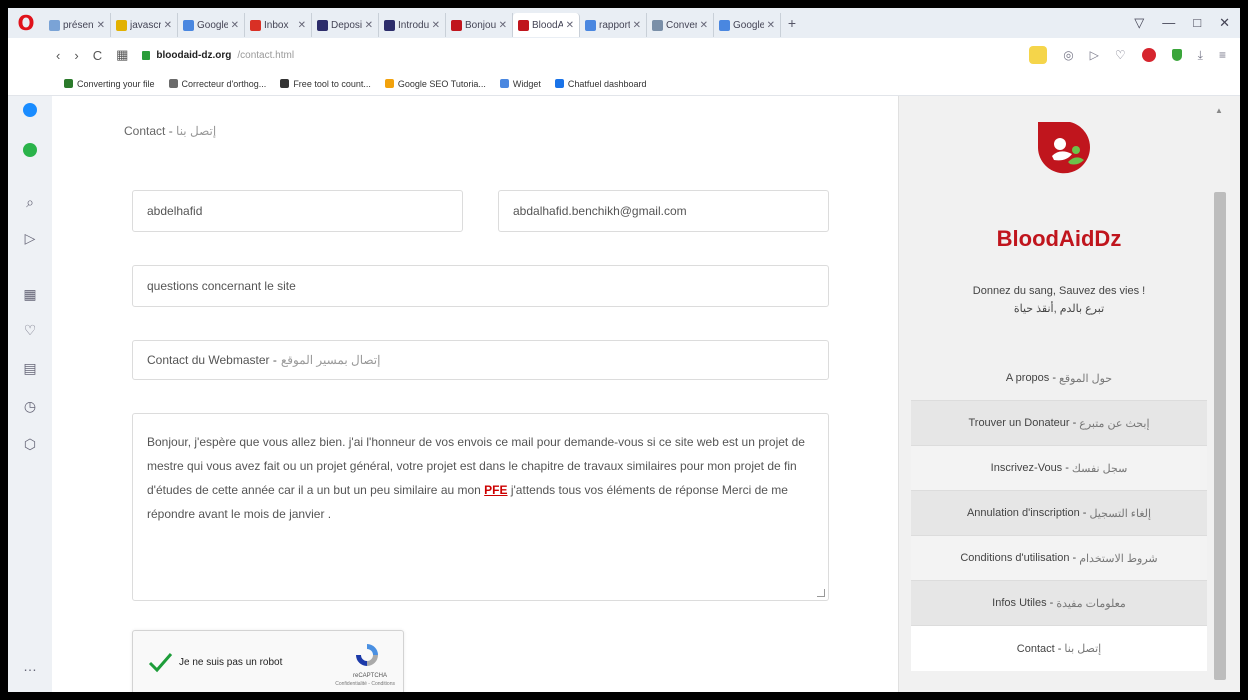  I want to click on back-button: ‹, so click(58, 55).